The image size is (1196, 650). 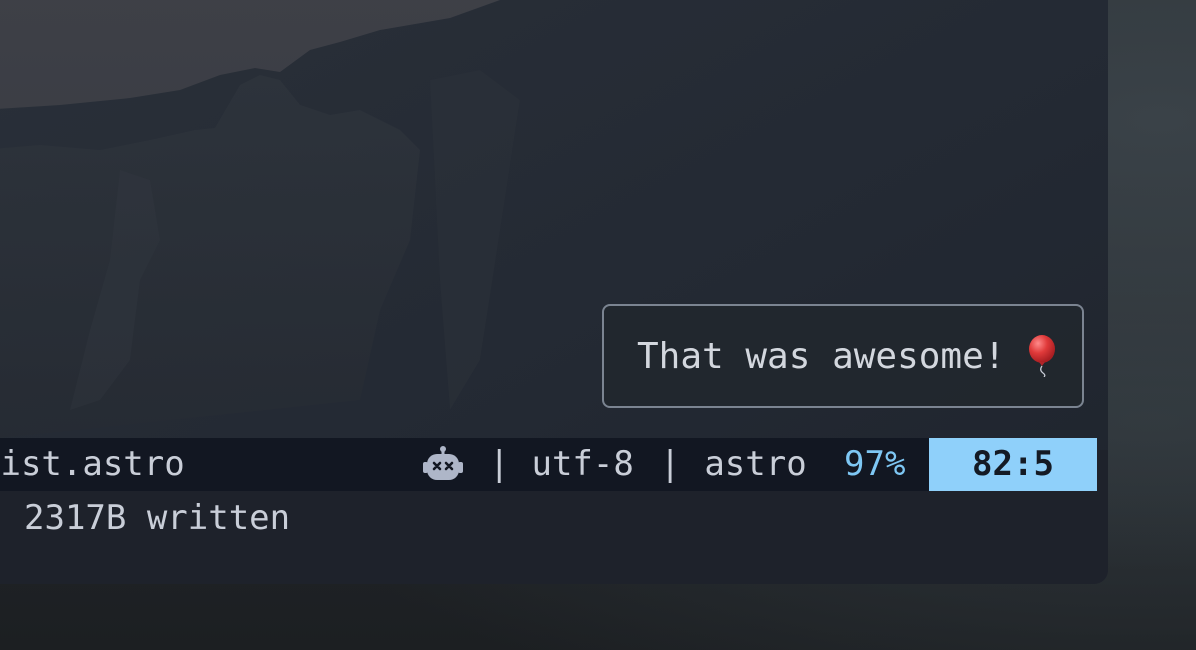 I want to click on statusline-filename: list.astro, so click(x=92, y=464).